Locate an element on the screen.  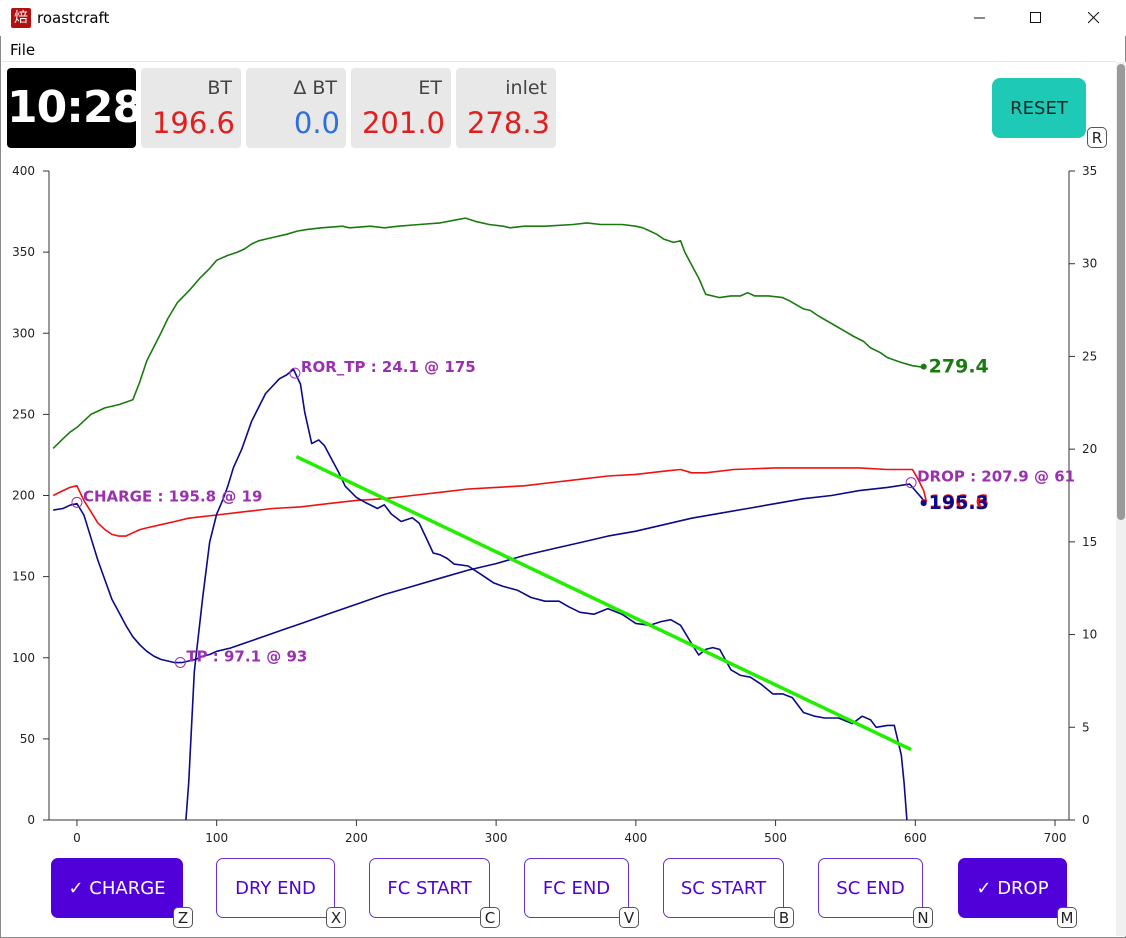
dry-end-button: DRY END is located at coordinates (275, 888).